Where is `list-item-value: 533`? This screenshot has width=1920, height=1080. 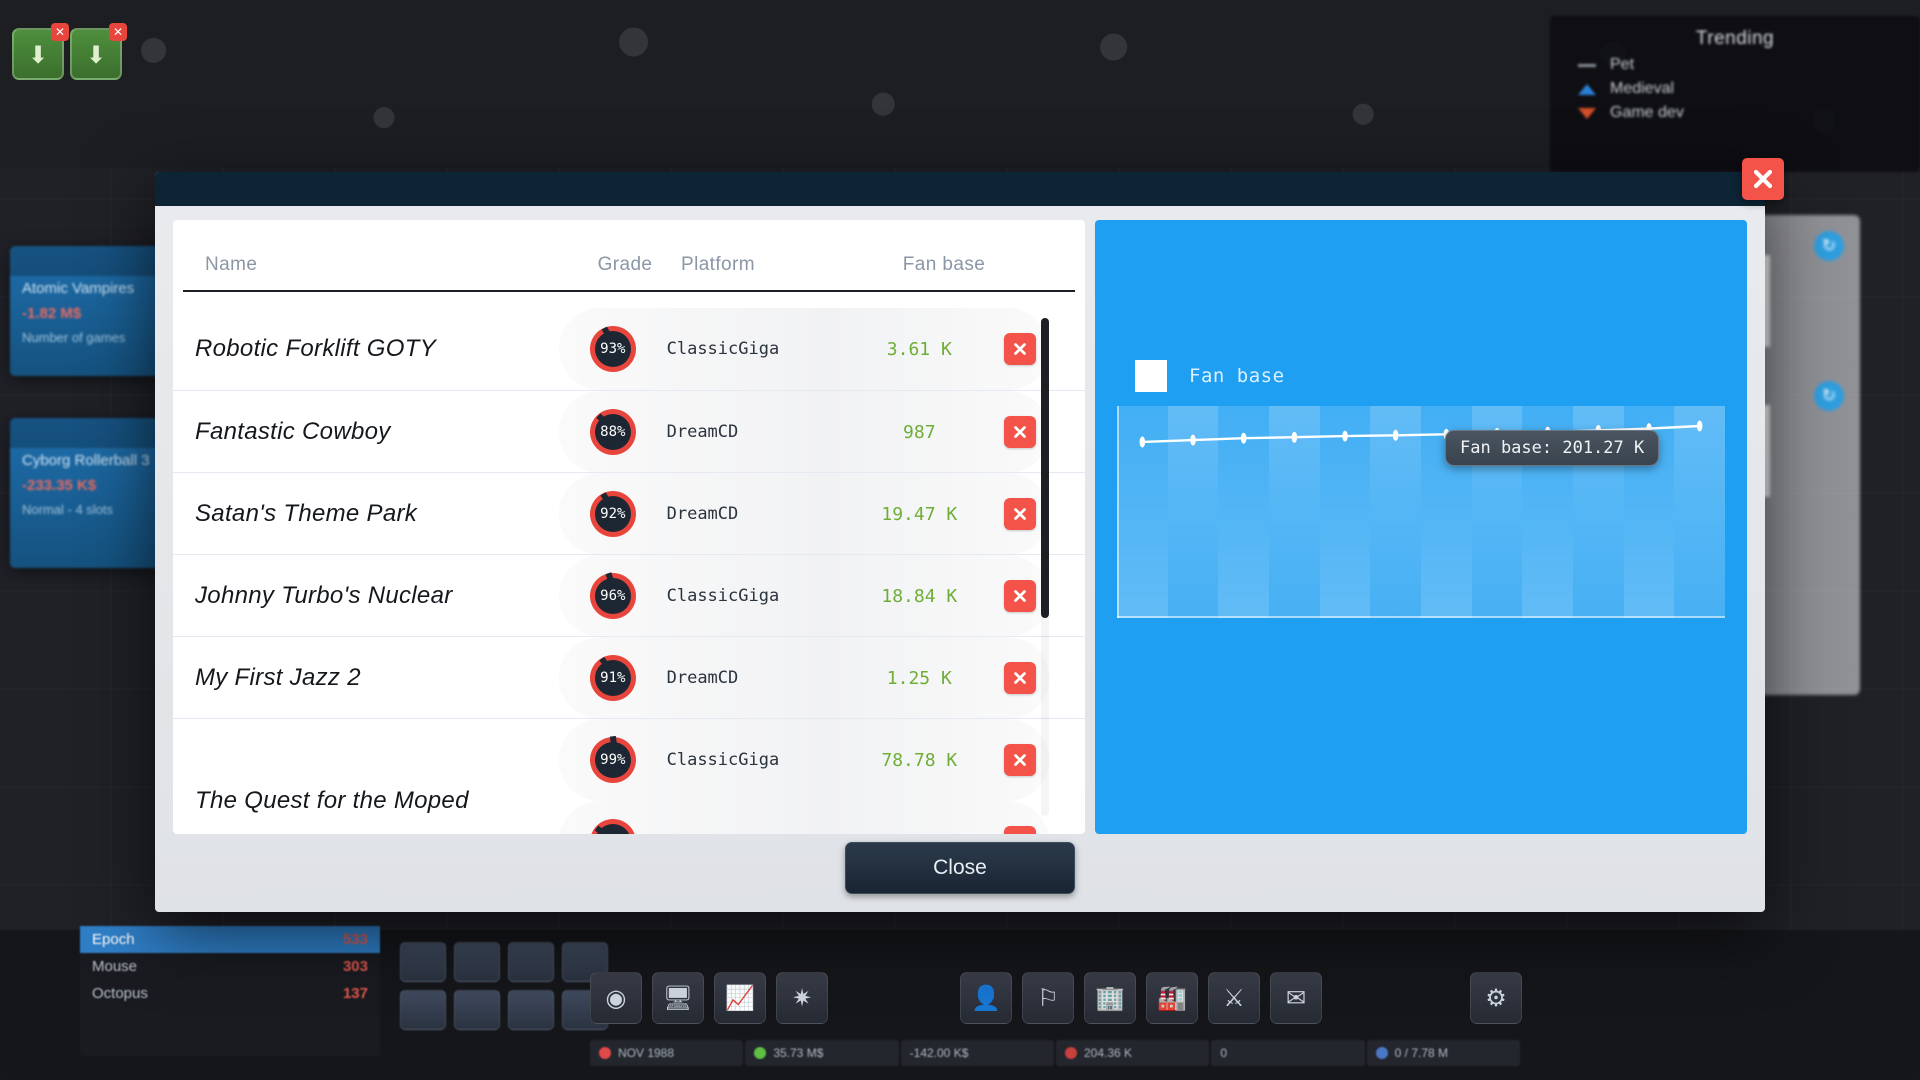
list-item-value: 533 is located at coordinates (355, 939).